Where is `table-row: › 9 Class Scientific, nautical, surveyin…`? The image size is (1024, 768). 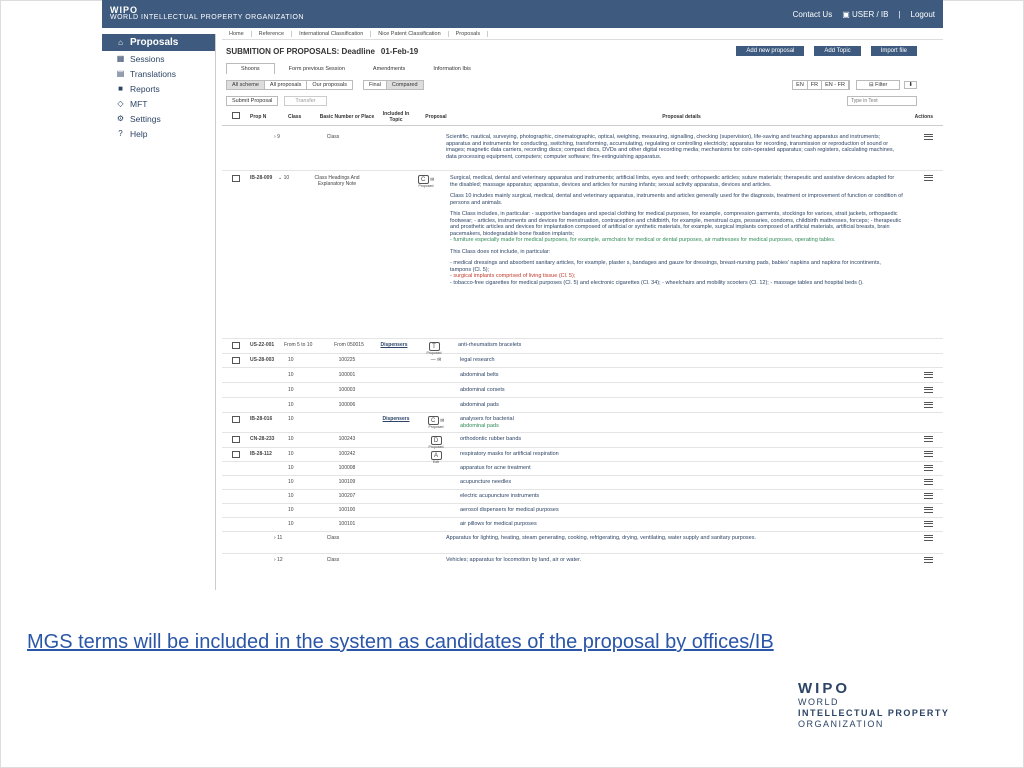
table-row: › 9 Class Scientific, nautical, surveyin… is located at coordinates (582, 148).